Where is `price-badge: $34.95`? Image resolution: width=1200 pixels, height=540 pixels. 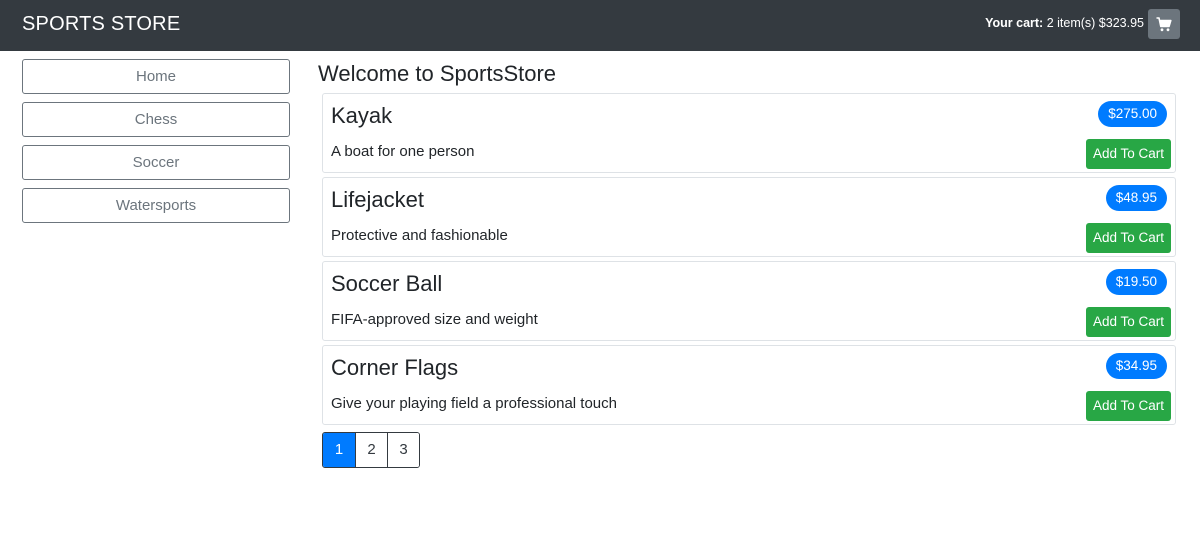 price-badge: $34.95 is located at coordinates (1136, 366).